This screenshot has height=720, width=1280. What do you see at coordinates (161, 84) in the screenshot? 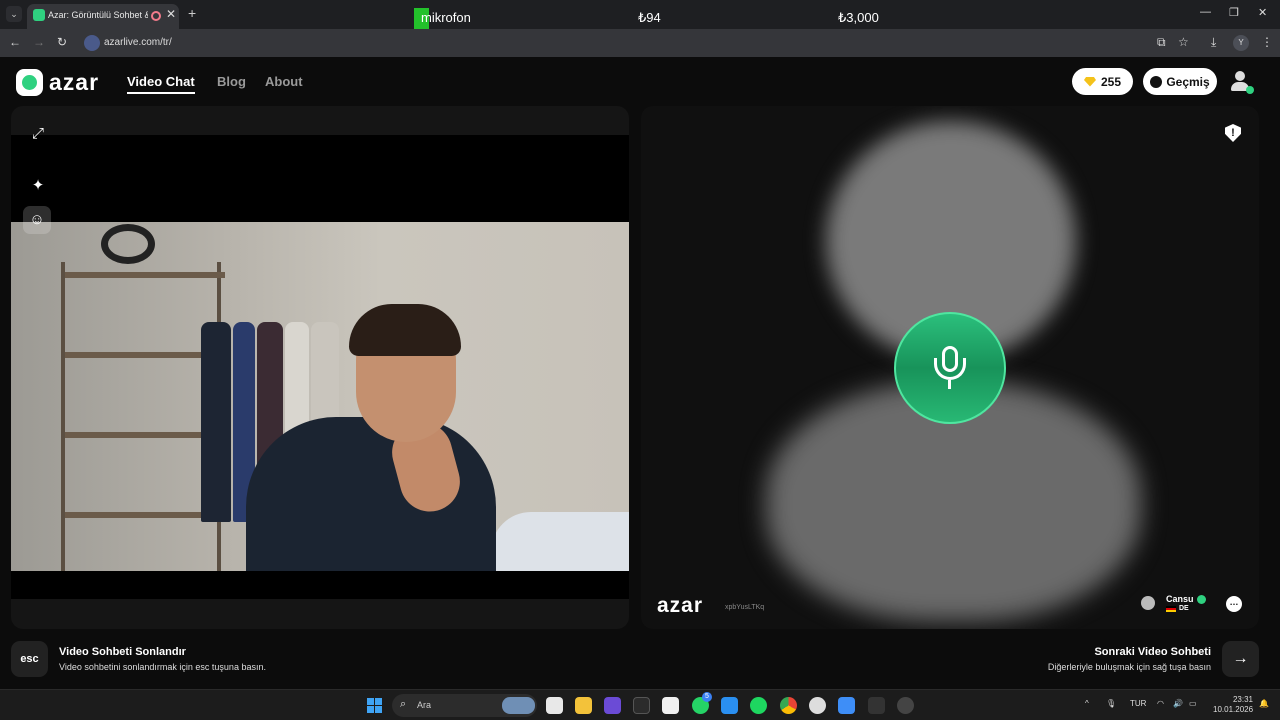
I see `nav-video-chat: Video Chat` at bounding box center [161, 84].